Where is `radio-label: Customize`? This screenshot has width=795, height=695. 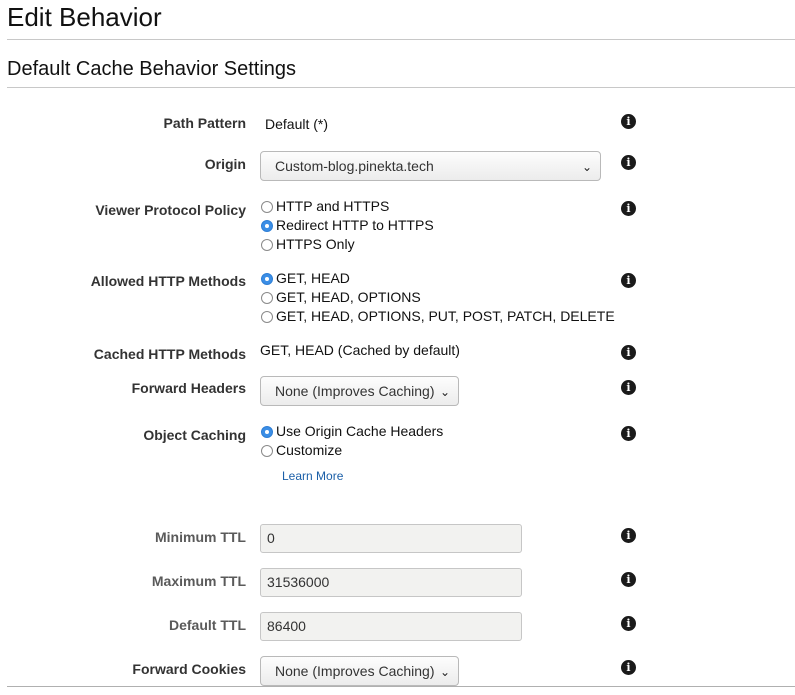 radio-label: Customize is located at coordinates (309, 450).